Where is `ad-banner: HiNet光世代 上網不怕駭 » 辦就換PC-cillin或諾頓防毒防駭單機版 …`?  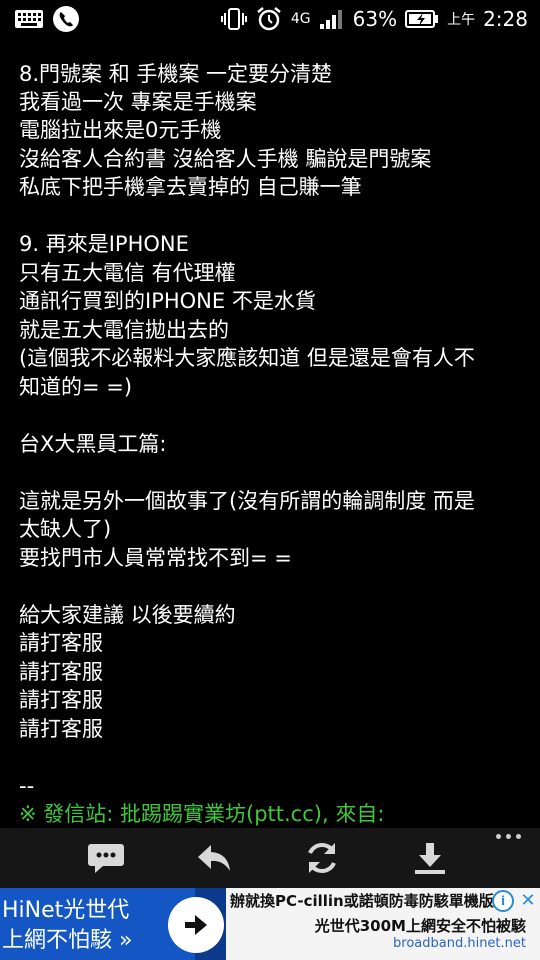 ad-banner: HiNet光世代 上網不怕駭 » 辦就換PC-cillin或諾頓防毒防駭單機版 … is located at coordinates (270, 924).